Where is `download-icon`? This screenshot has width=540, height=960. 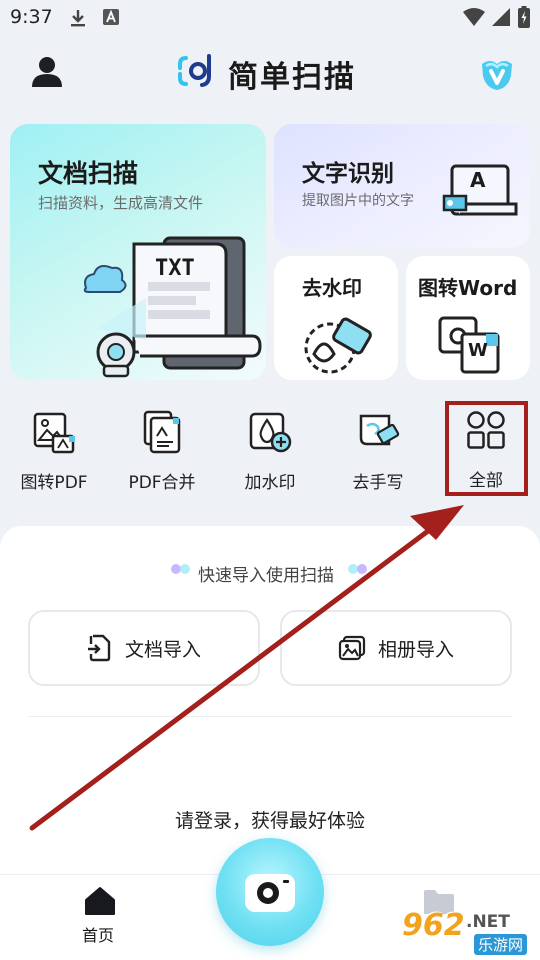 download-icon is located at coordinates (78, 18).